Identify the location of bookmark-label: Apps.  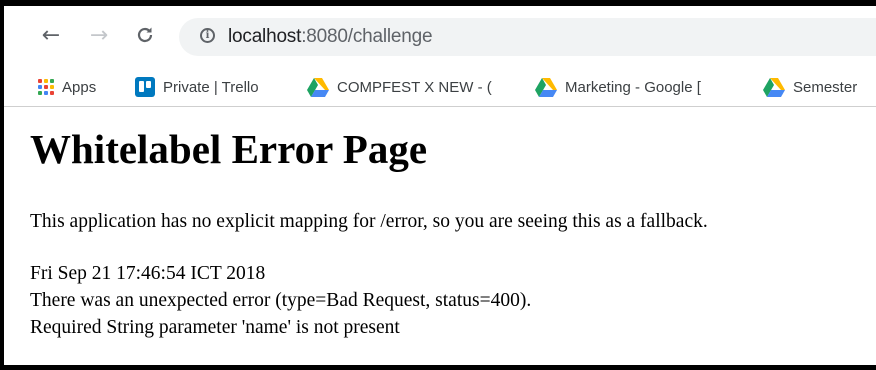
(79, 87).